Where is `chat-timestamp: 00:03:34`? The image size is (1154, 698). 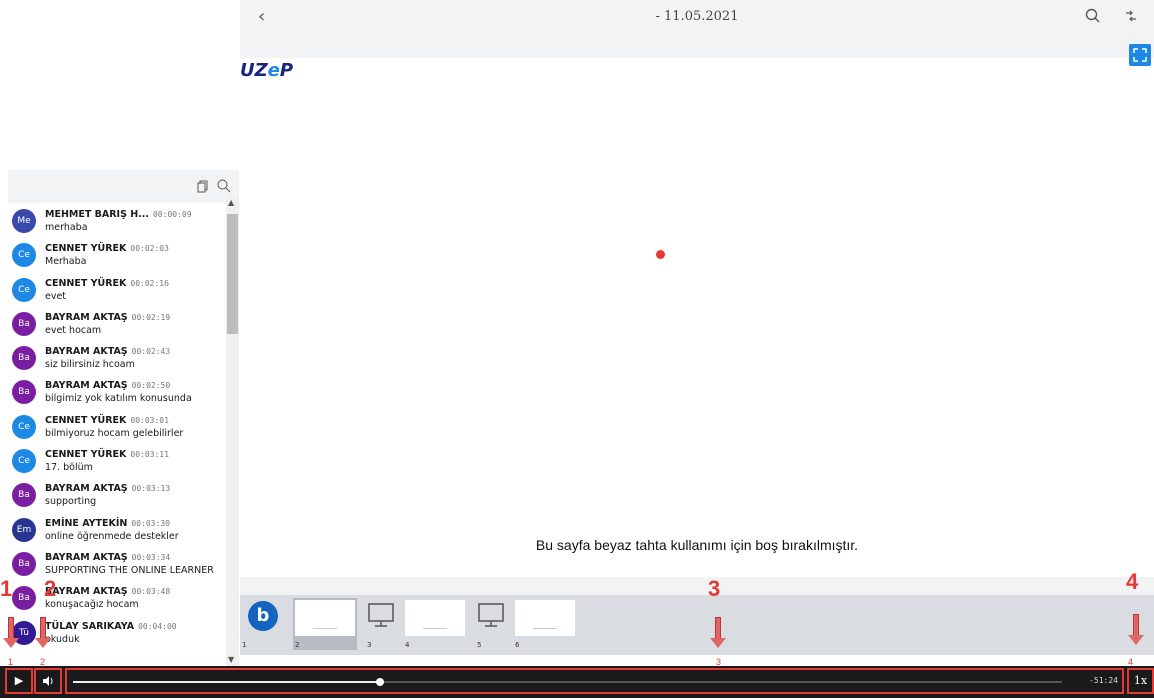 chat-timestamp: 00:03:34 is located at coordinates (151, 557).